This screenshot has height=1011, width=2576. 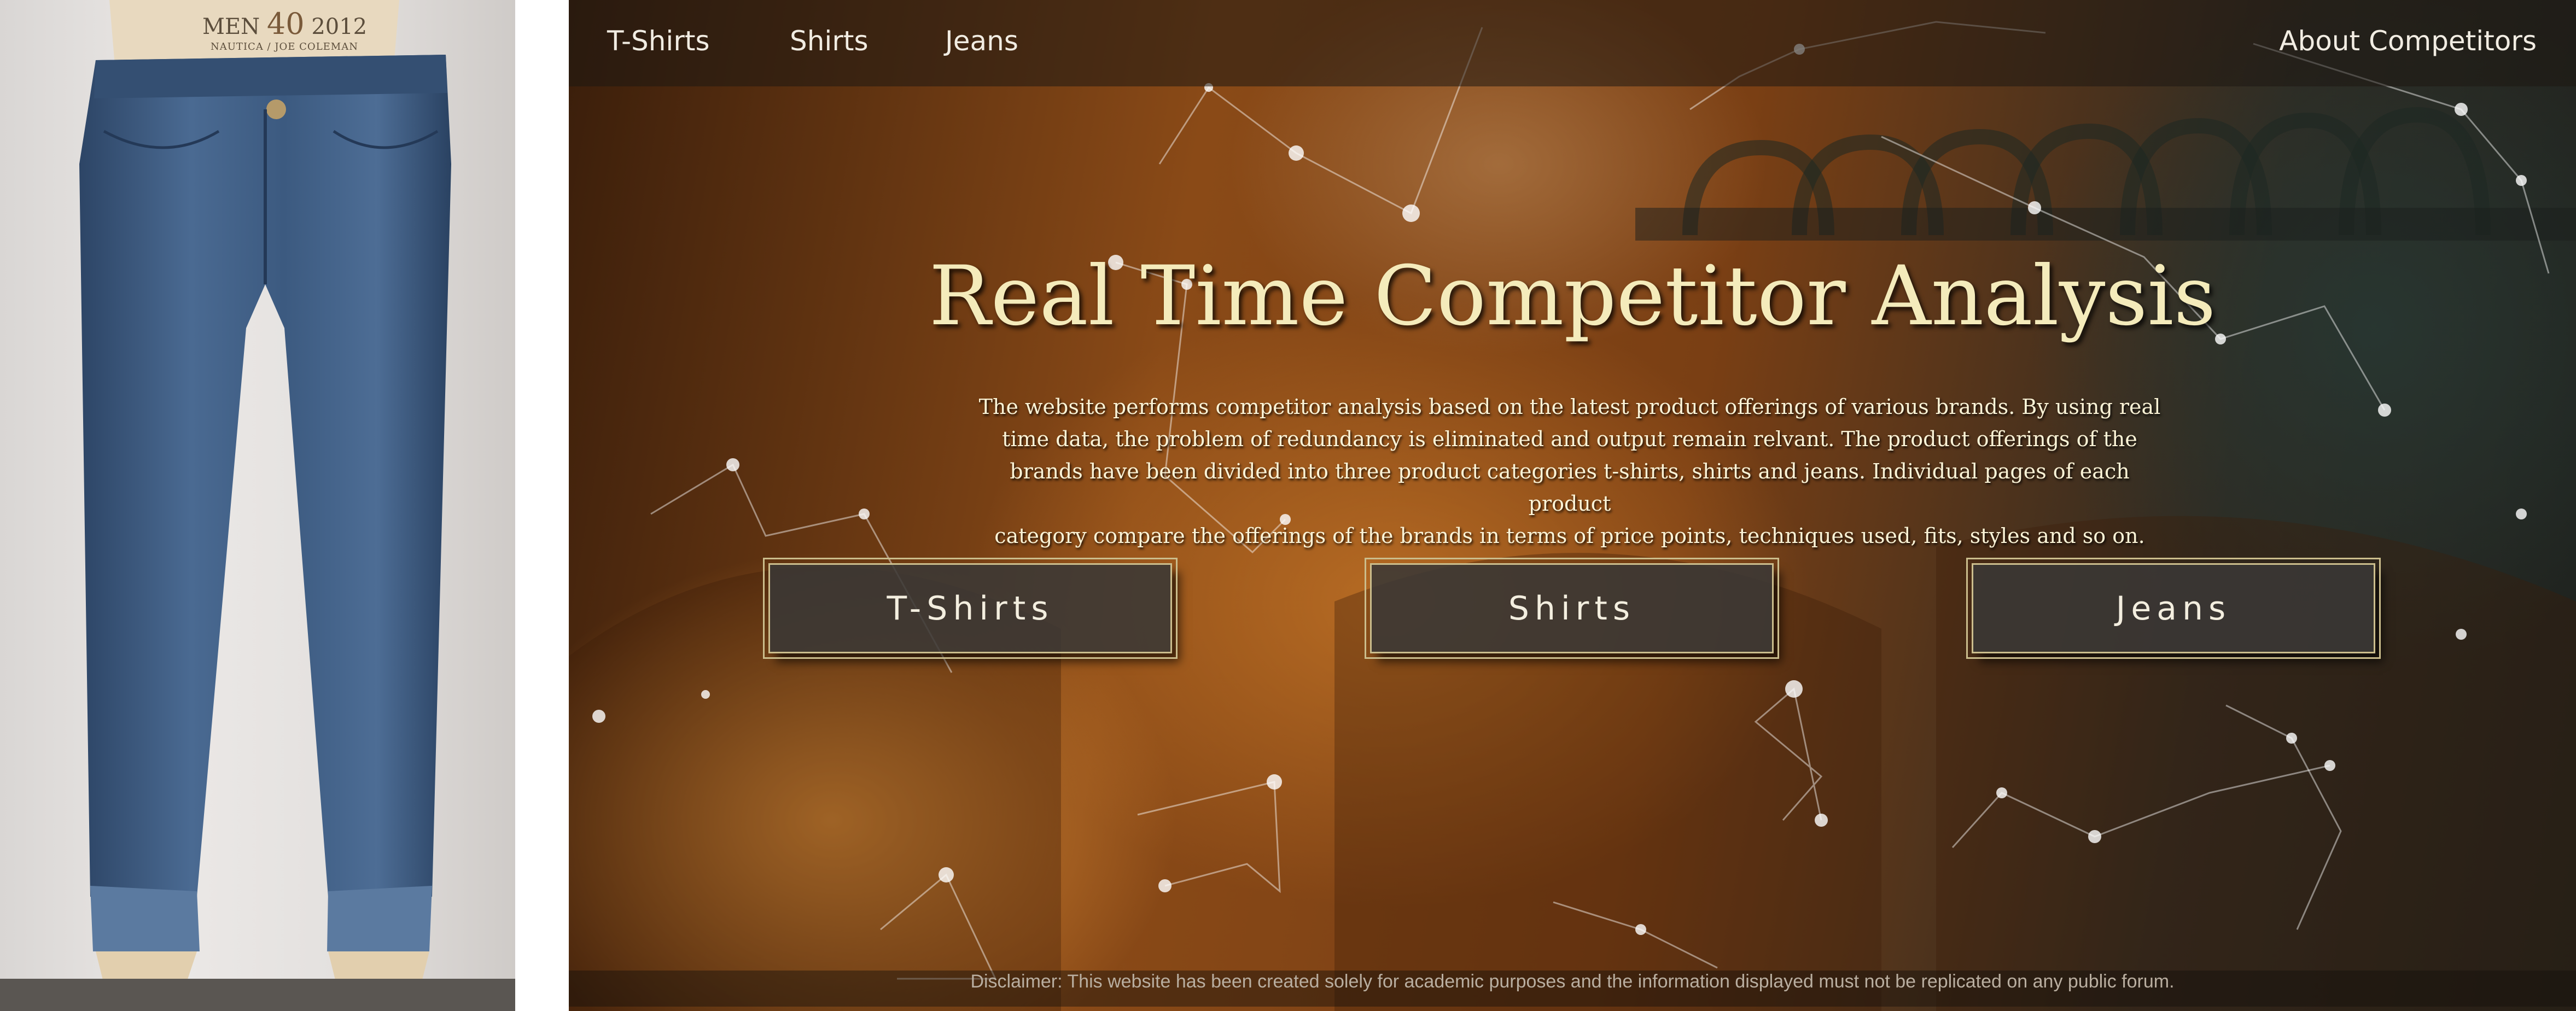 I want to click on nav-link-jeans: Jeans, so click(x=982, y=41).